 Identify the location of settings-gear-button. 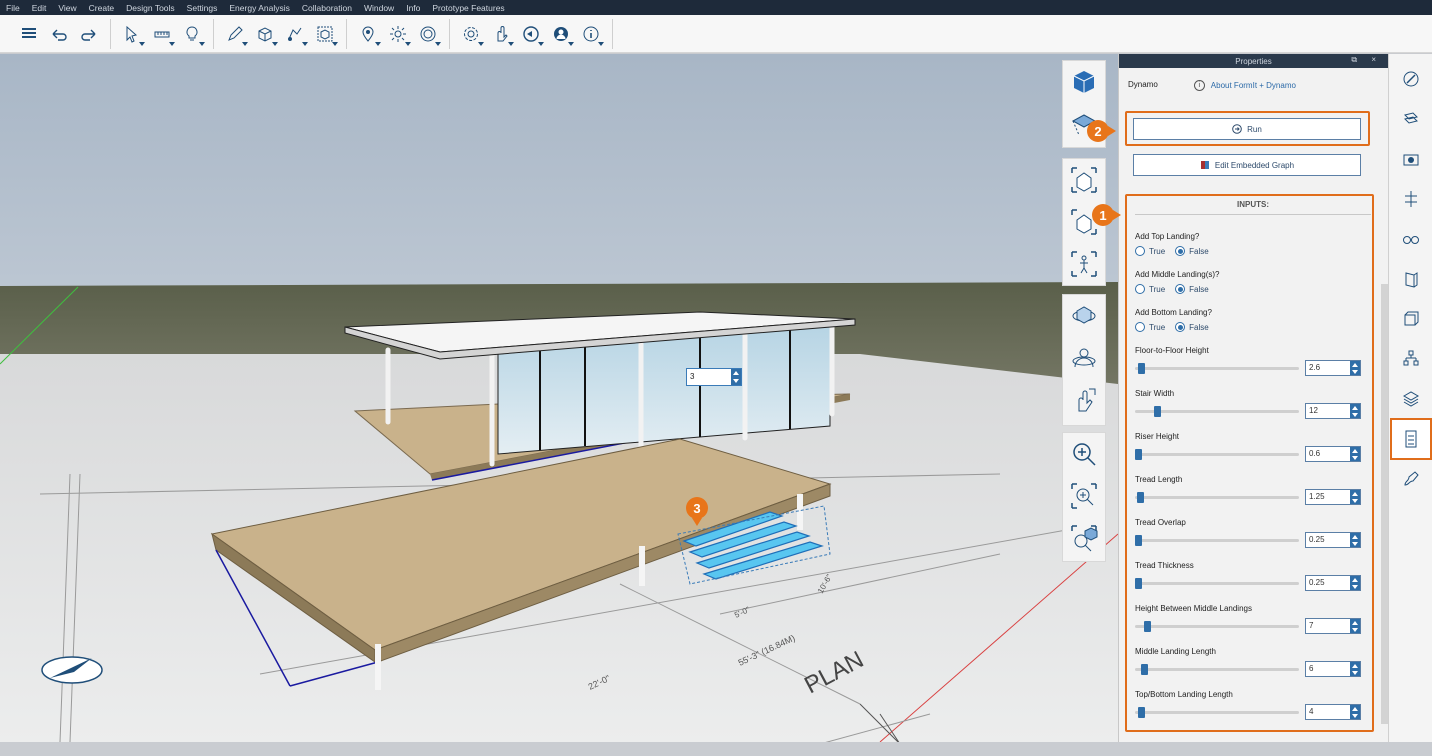
(471, 34).